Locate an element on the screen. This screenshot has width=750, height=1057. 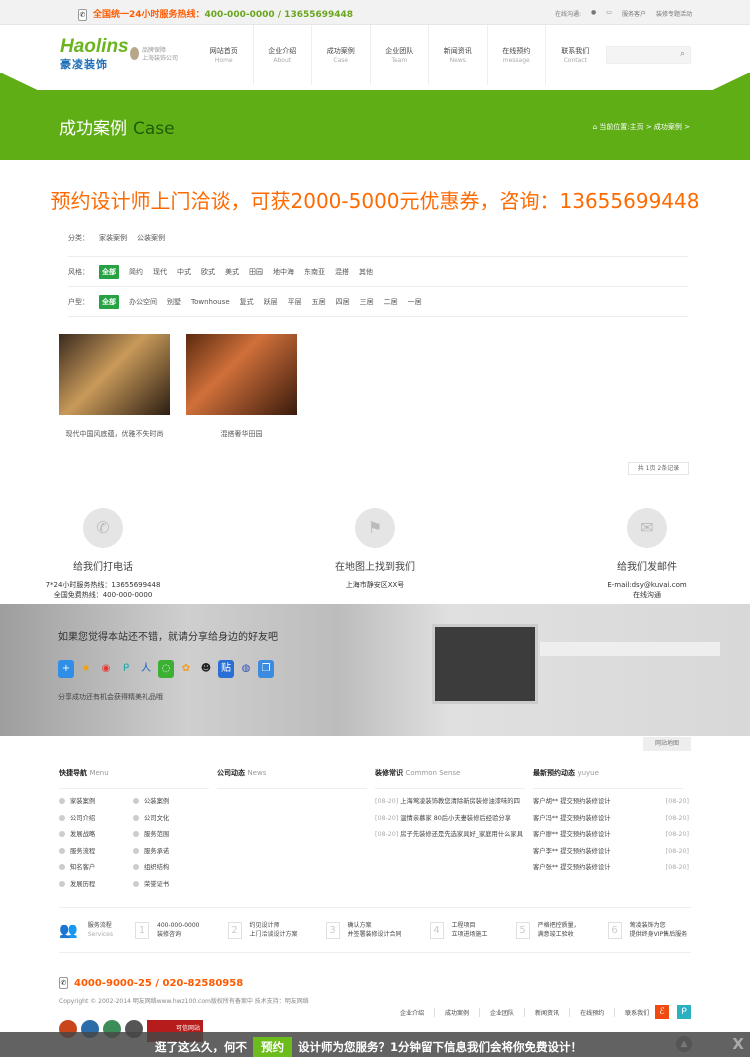
special-link: 装修专题活动 is located at coordinates (674, 13).